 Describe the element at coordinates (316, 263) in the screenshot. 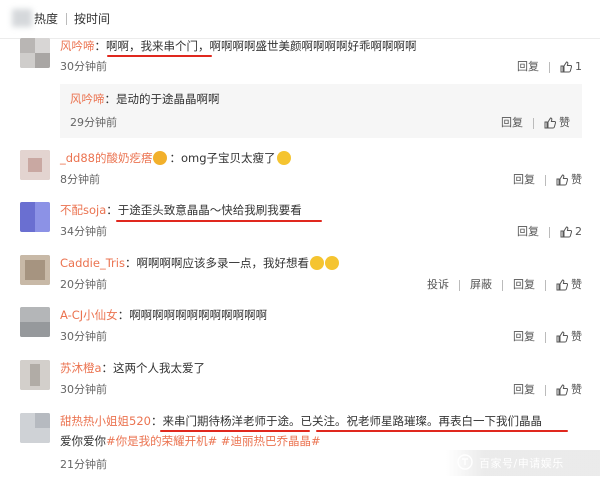

I see `crying-emoji-icon` at that location.